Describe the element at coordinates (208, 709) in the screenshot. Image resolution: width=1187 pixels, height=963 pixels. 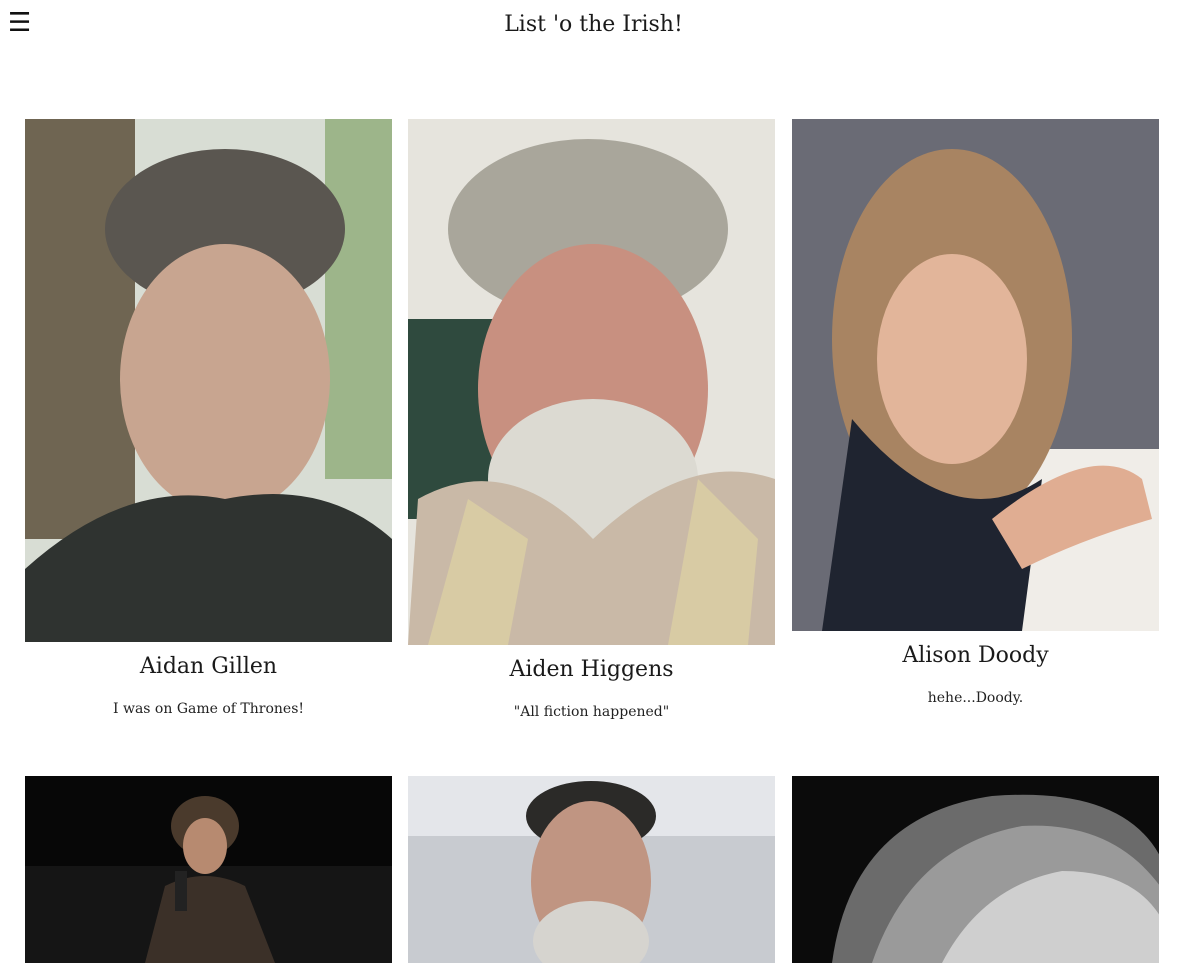
I see `person-quote: I was on Game of Thrones!` at that location.